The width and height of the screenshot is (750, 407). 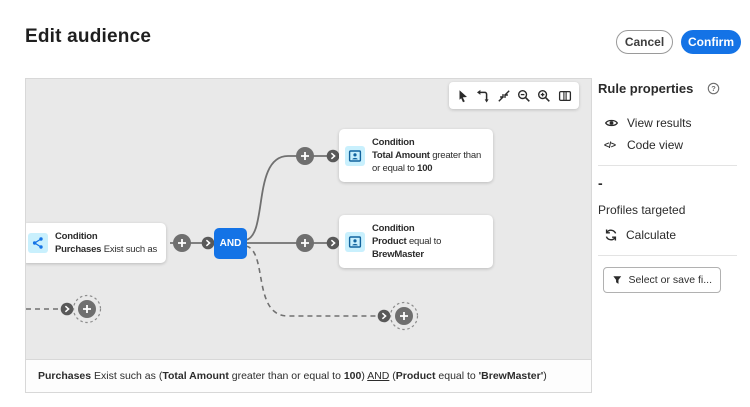 I want to click on node-description: Product equal to BrewMaster, so click(x=407, y=248).